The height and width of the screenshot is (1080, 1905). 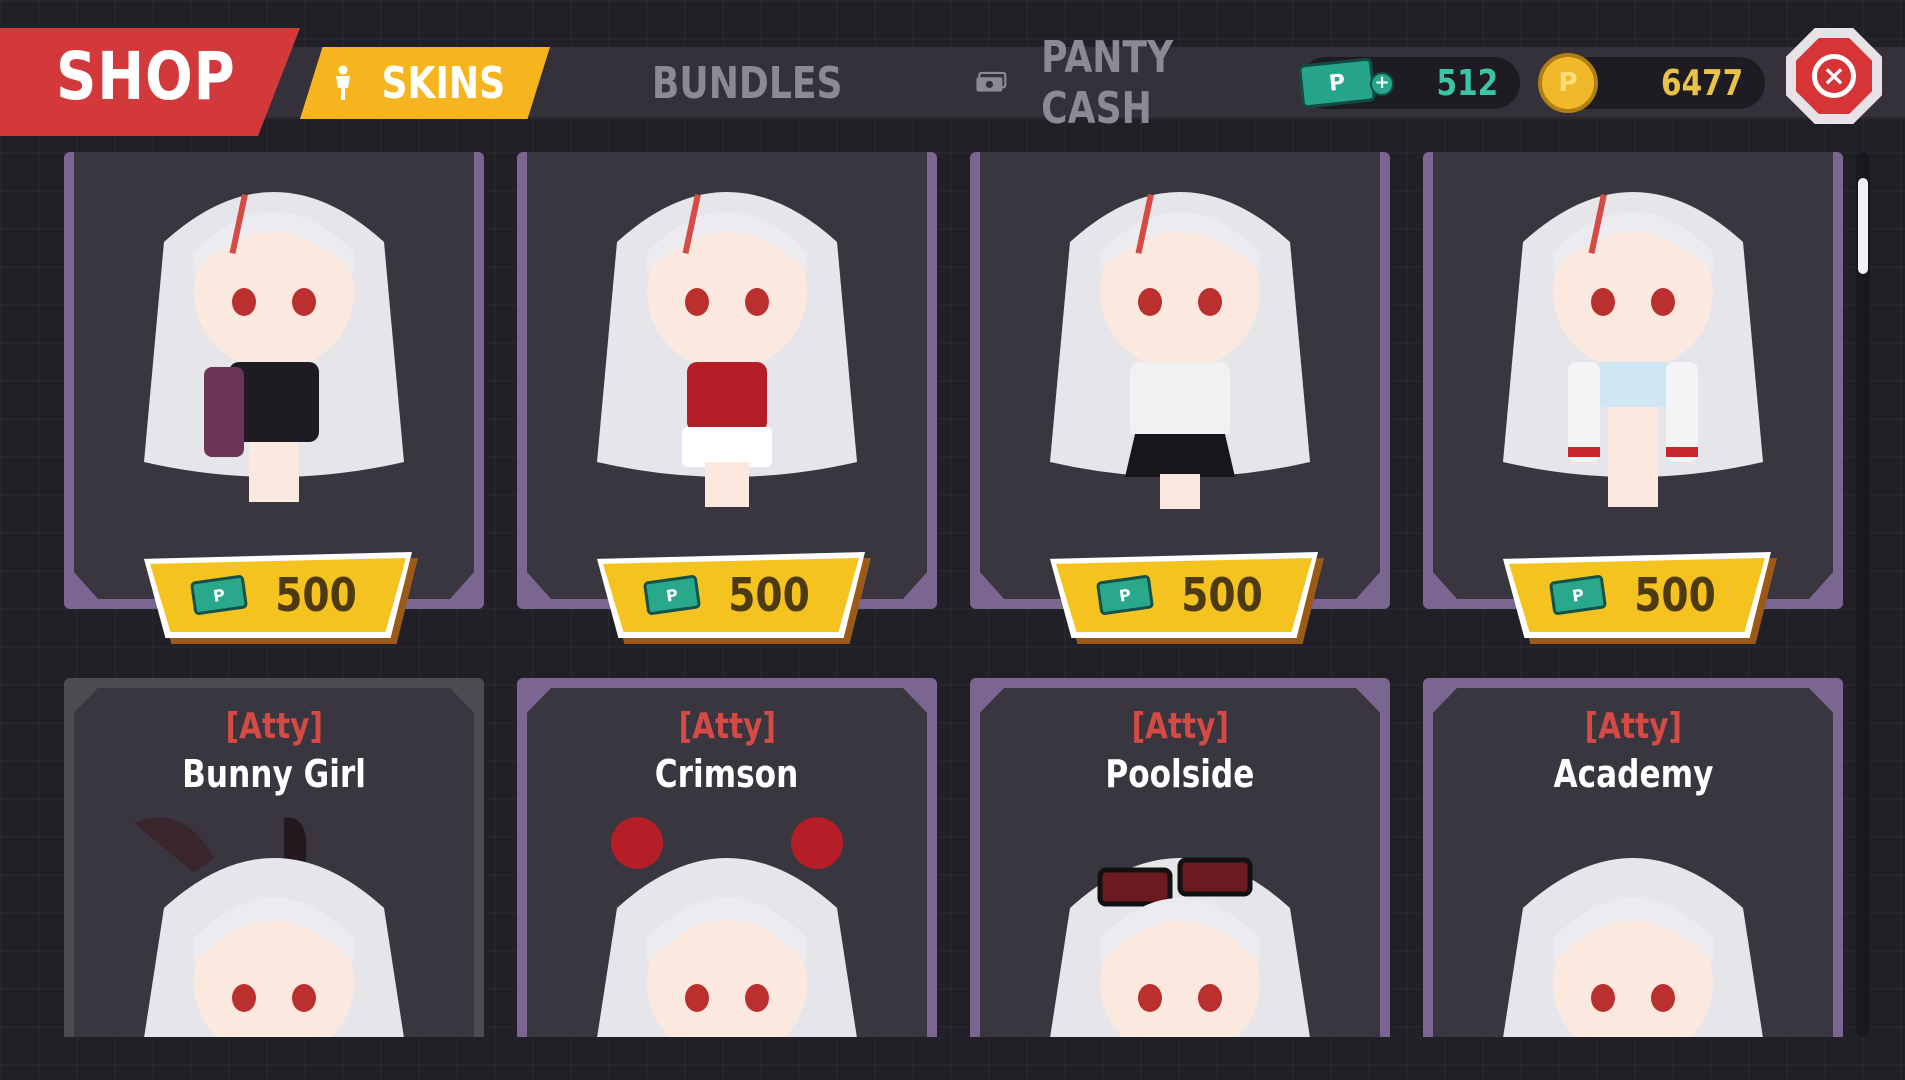 I want to click on person-icon, so click(x=342, y=82).